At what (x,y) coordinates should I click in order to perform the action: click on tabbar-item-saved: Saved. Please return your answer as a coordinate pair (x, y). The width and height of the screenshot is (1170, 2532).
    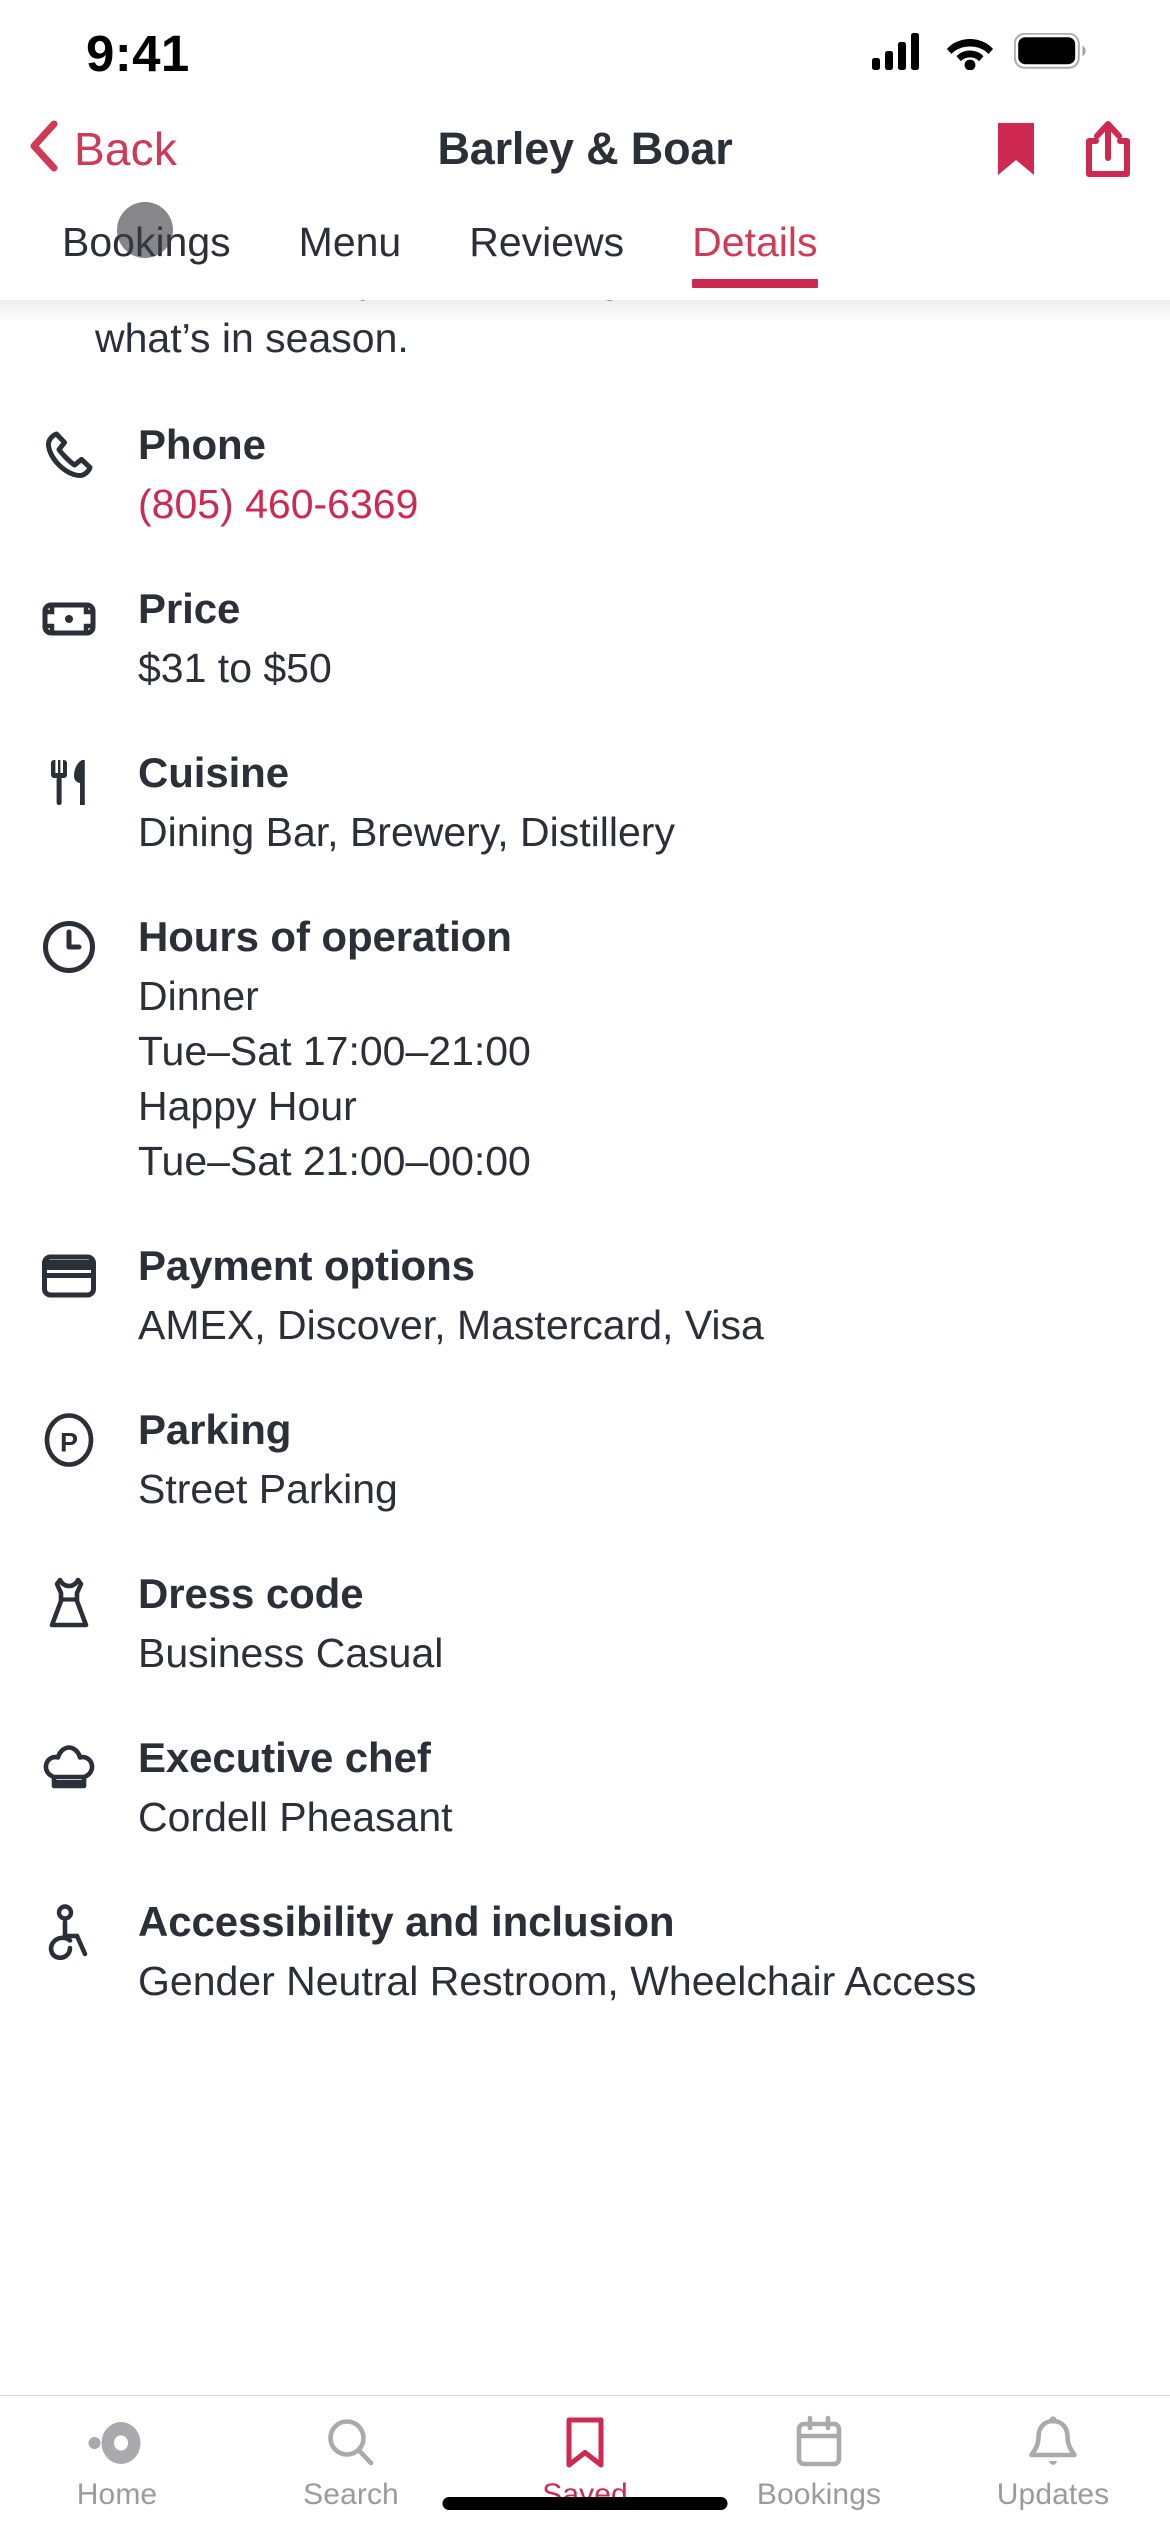
    Looking at the image, I should click on (585, 2454).